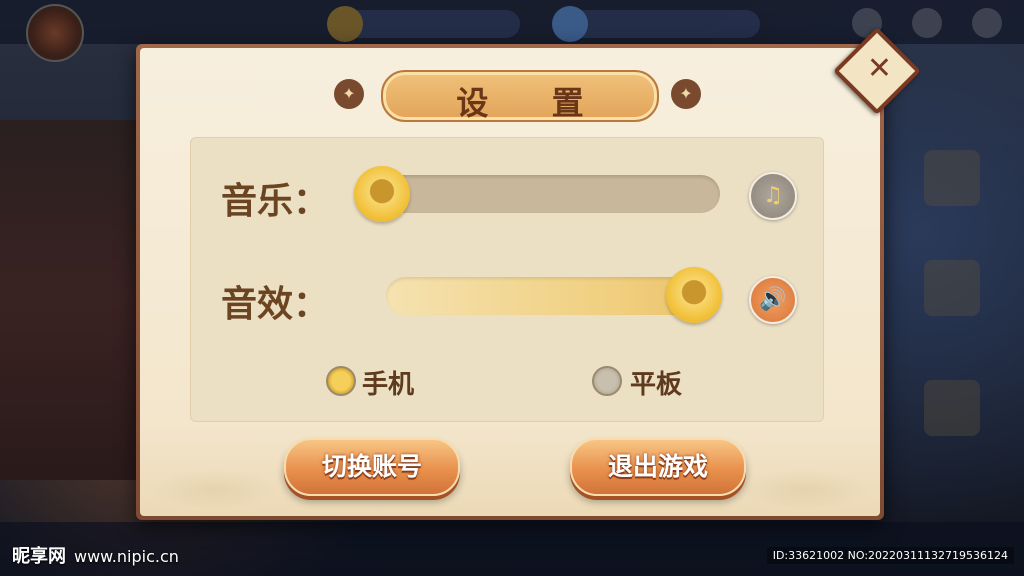  Describe the element at coordinates (554, 295) in the screenshot. I see `sfx-slider` at that location.